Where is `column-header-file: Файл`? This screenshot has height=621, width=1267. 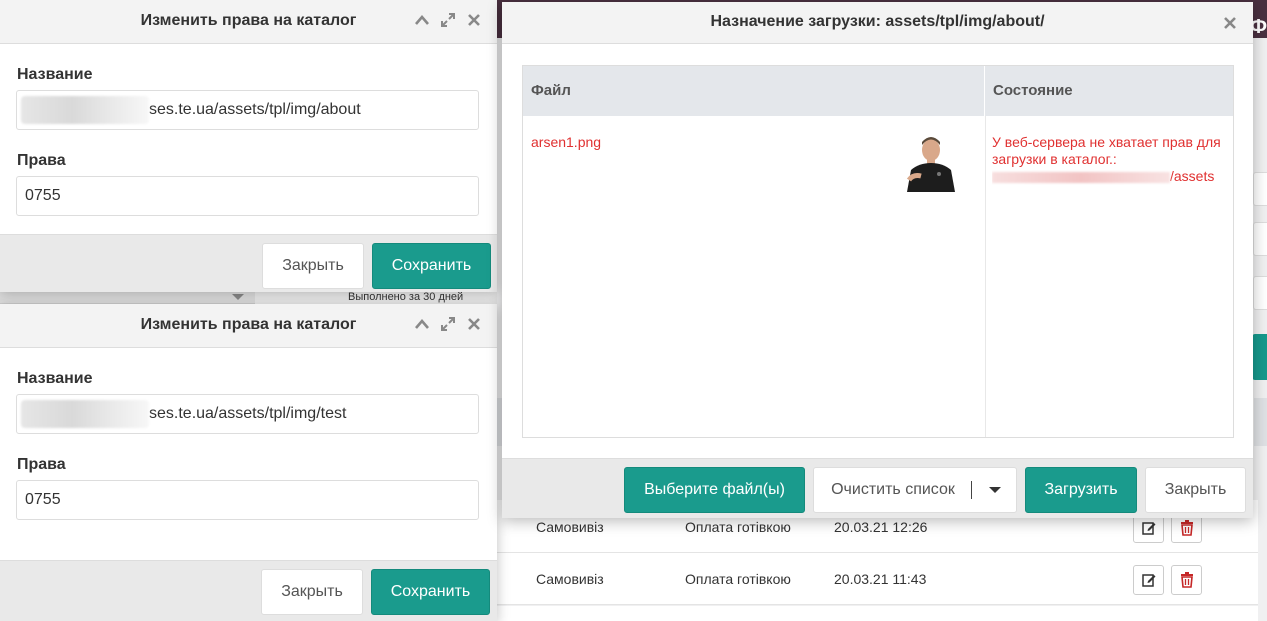 column-header-file: Файл is located at coordinates (754, 91).